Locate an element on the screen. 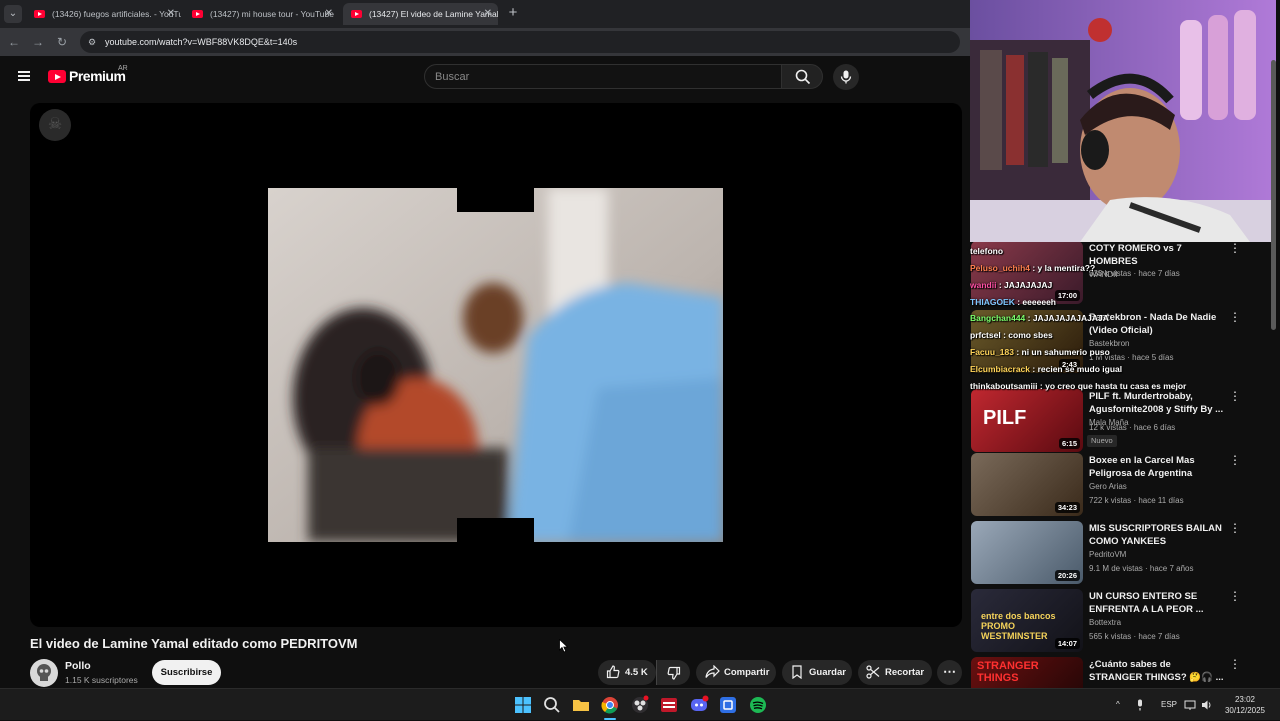  save-button: Guardar is located at coordinates (817, 672).